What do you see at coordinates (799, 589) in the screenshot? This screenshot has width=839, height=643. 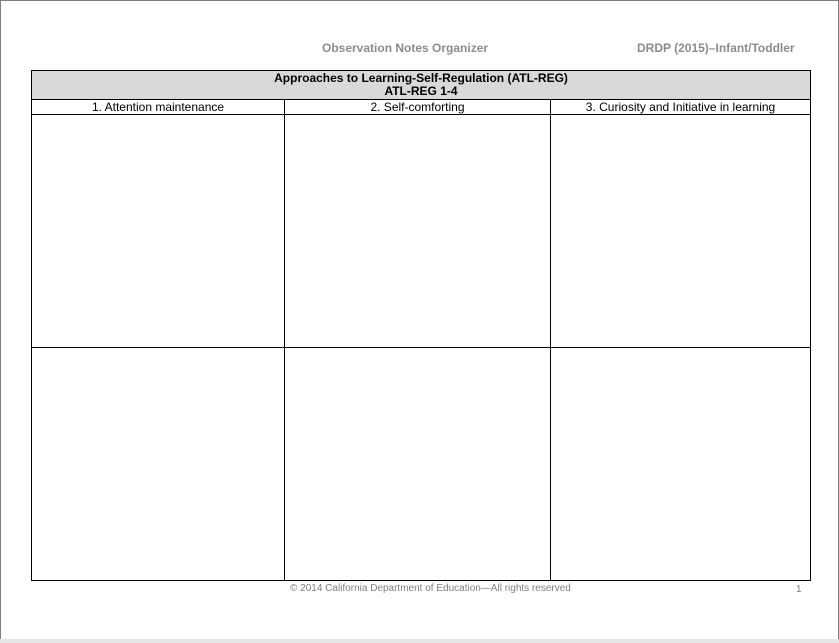 I see `page-number: 1` at bounding box center [799, 589].